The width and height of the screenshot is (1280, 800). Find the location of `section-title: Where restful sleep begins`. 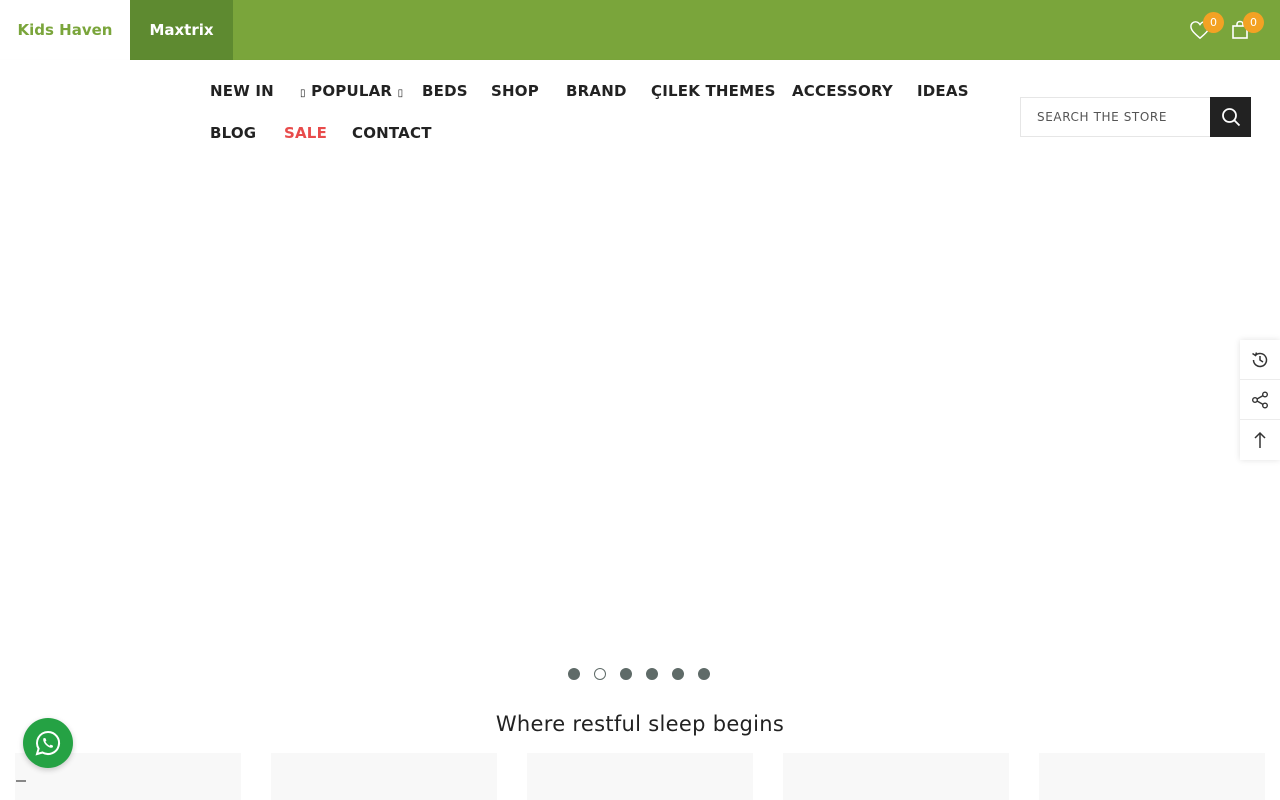

section-title: Where restful sleep begins is located at coordinates (640, 724).